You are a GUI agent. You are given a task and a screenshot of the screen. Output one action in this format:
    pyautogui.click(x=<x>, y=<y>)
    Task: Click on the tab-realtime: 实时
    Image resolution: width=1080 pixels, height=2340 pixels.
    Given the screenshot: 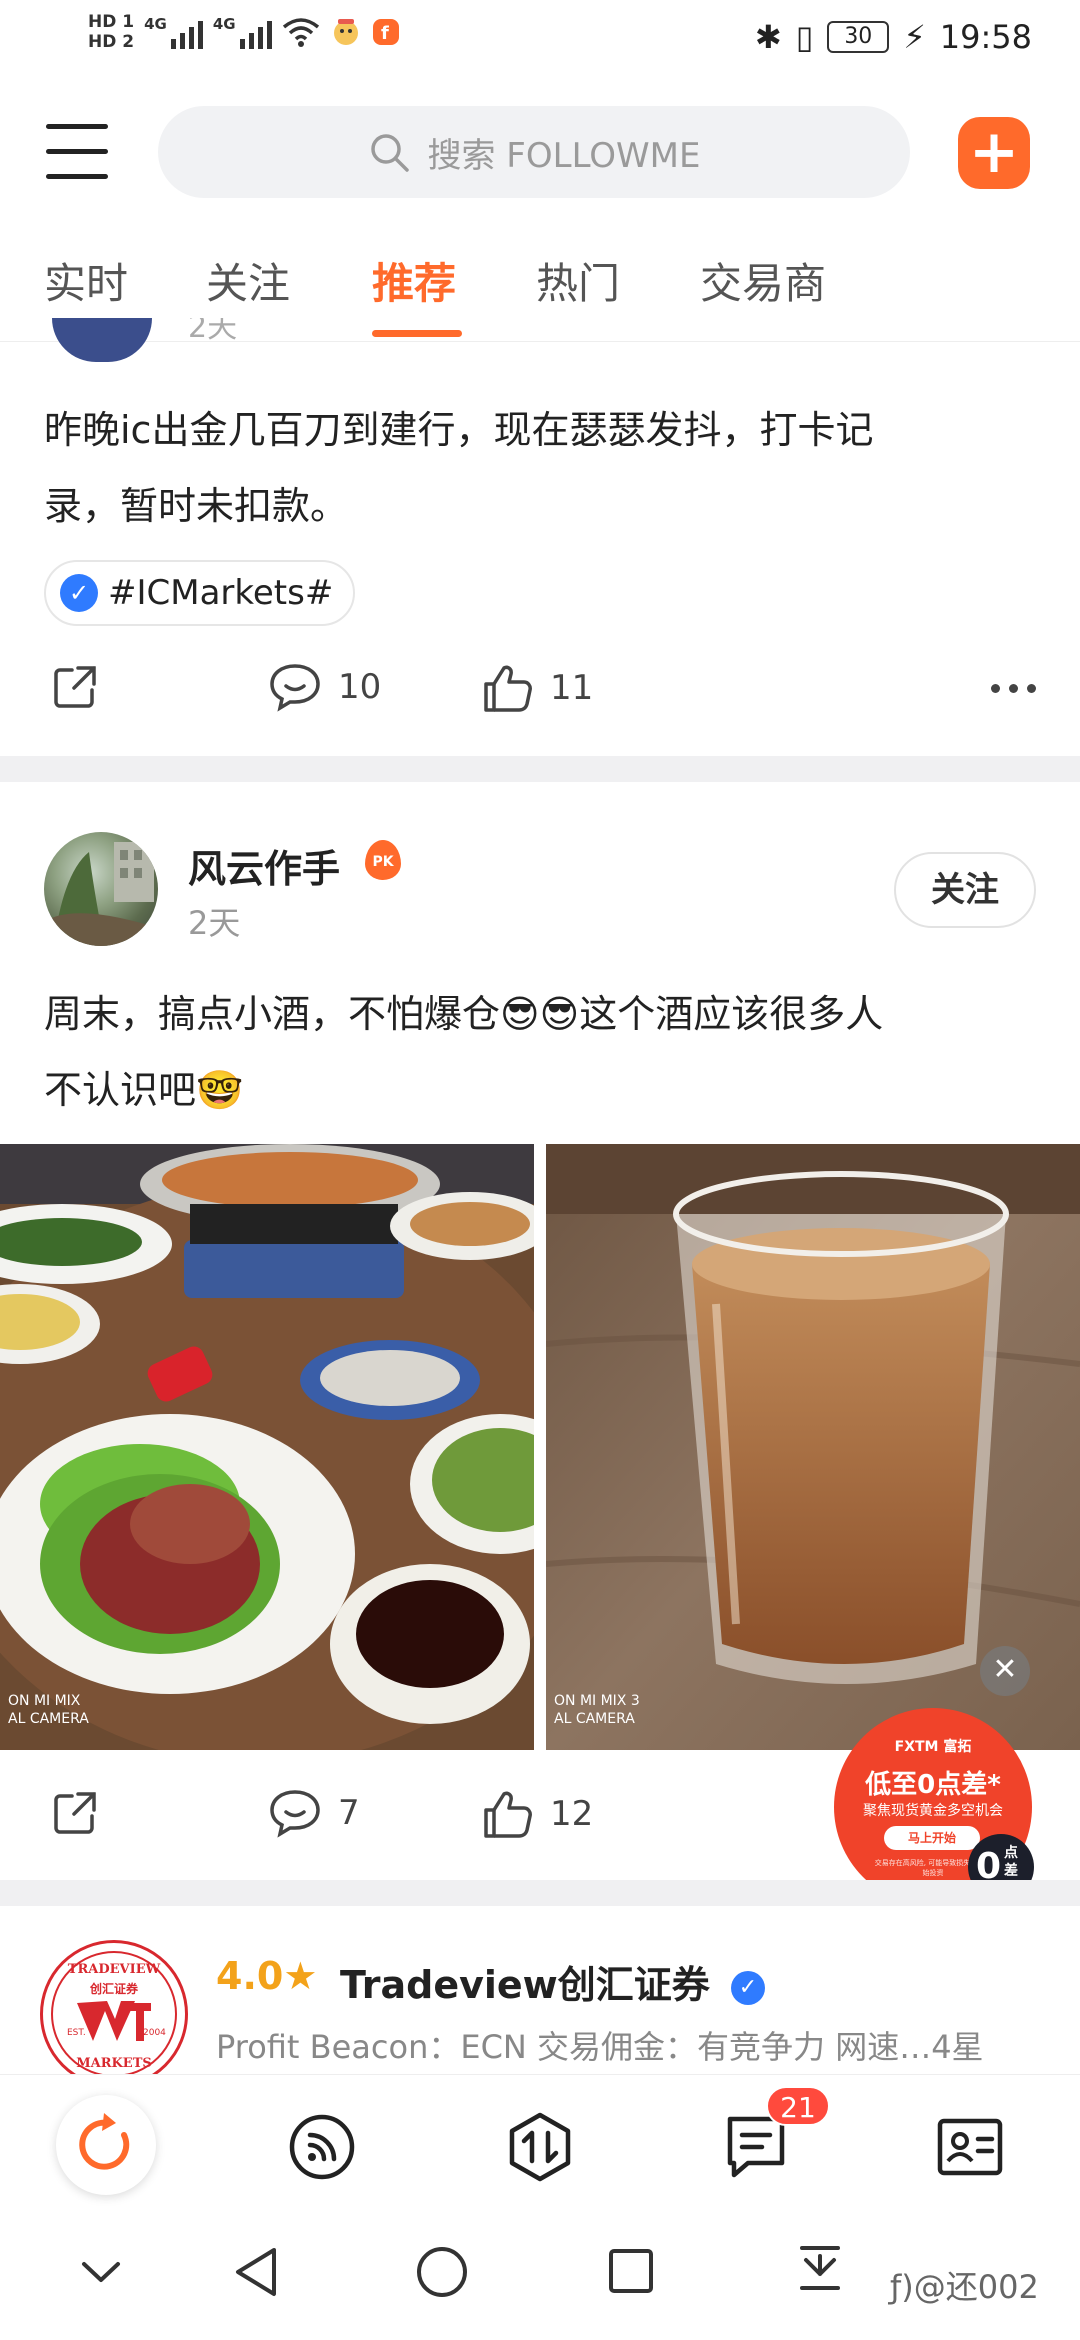 What is the action you would take?
    pyautogui.click(x=86, y=280)
    